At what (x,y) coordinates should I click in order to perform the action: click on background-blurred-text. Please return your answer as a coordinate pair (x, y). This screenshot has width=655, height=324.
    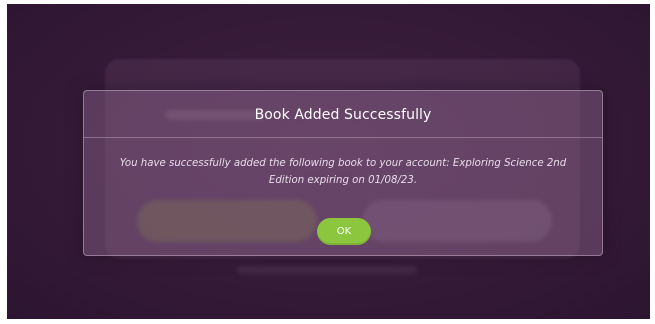
    Looking at the image, I should click on (327, 270).